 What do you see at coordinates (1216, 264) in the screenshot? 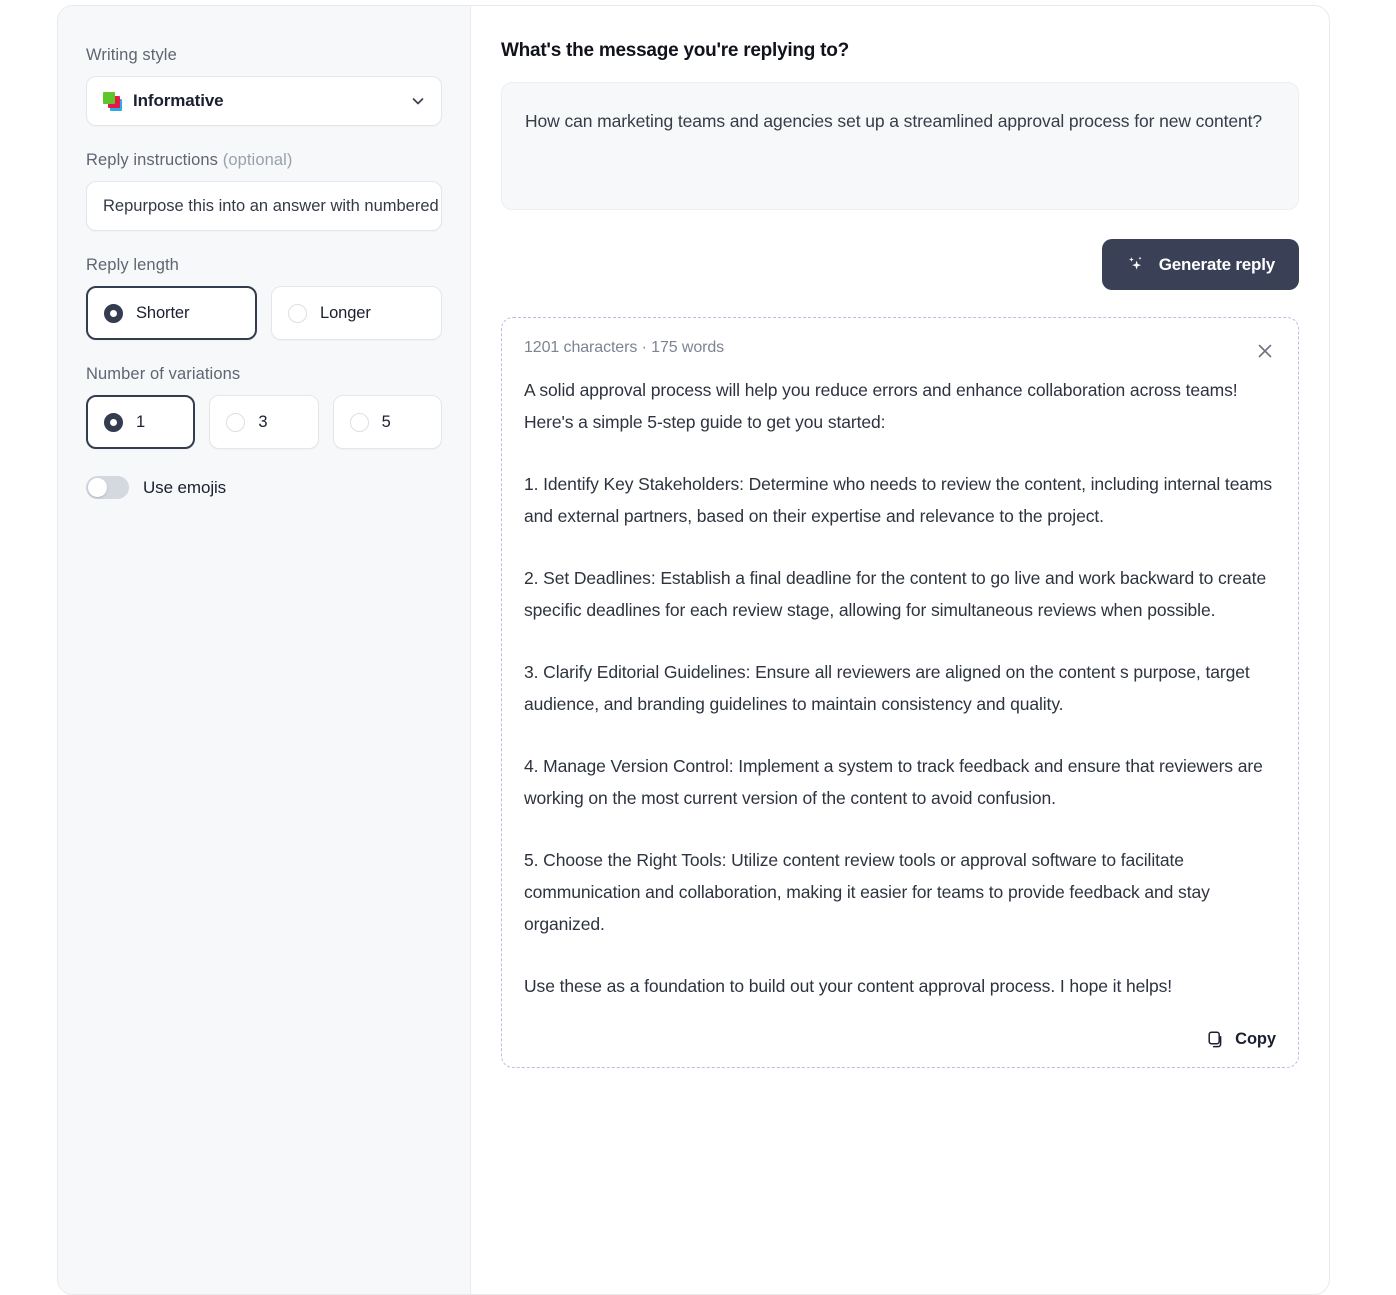
I see `generate-reply-label: Generate reply` at bounding box center [1216, 264].